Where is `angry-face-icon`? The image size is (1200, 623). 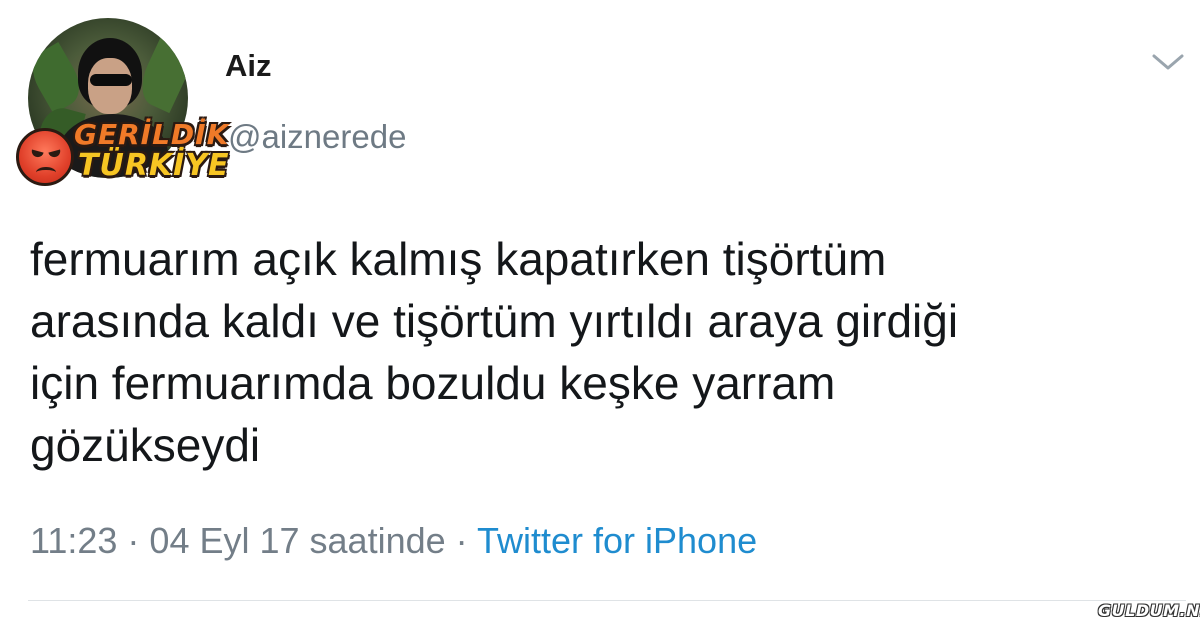
angry-face-icon is located at coordinates (45, 157).